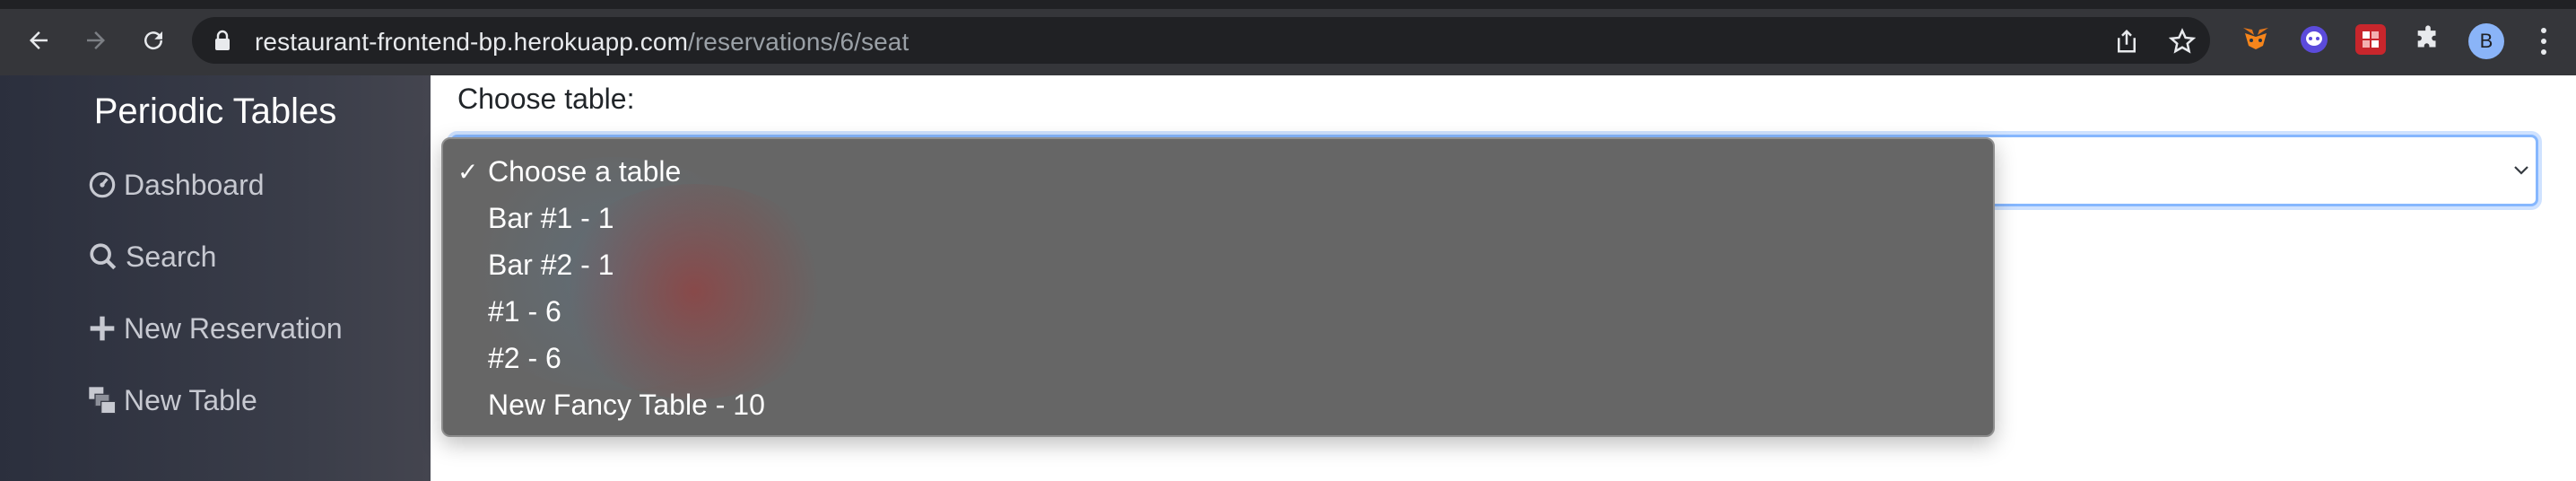 The width and height of the screenshot is (2576, 481). What do you see at coordinates (551, 217) in the screenshot?
I see `option-label: Bar #1 - 1` at bounding box center [551, 217].